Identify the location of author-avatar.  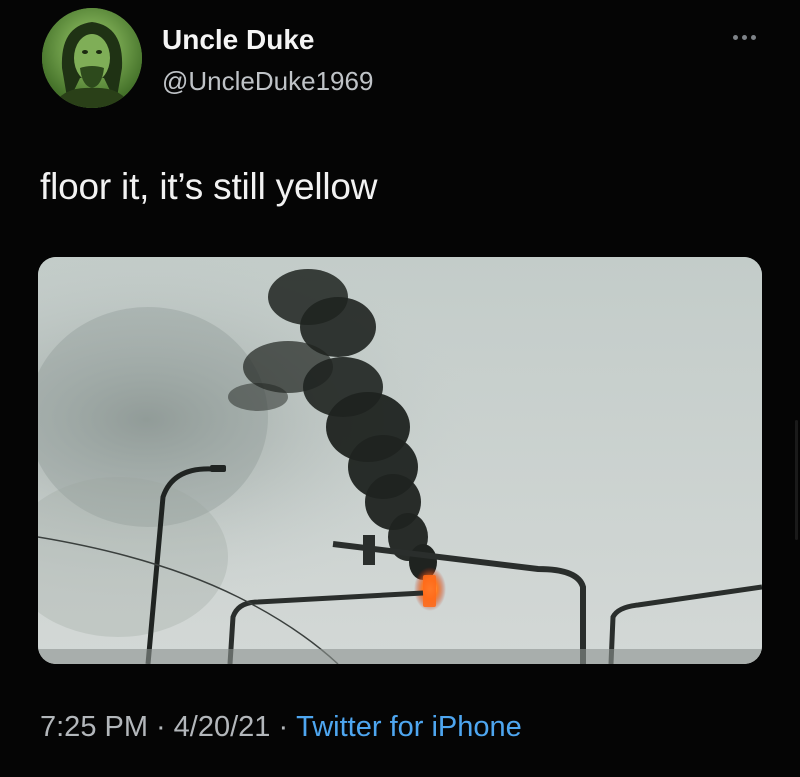
(92, 58).